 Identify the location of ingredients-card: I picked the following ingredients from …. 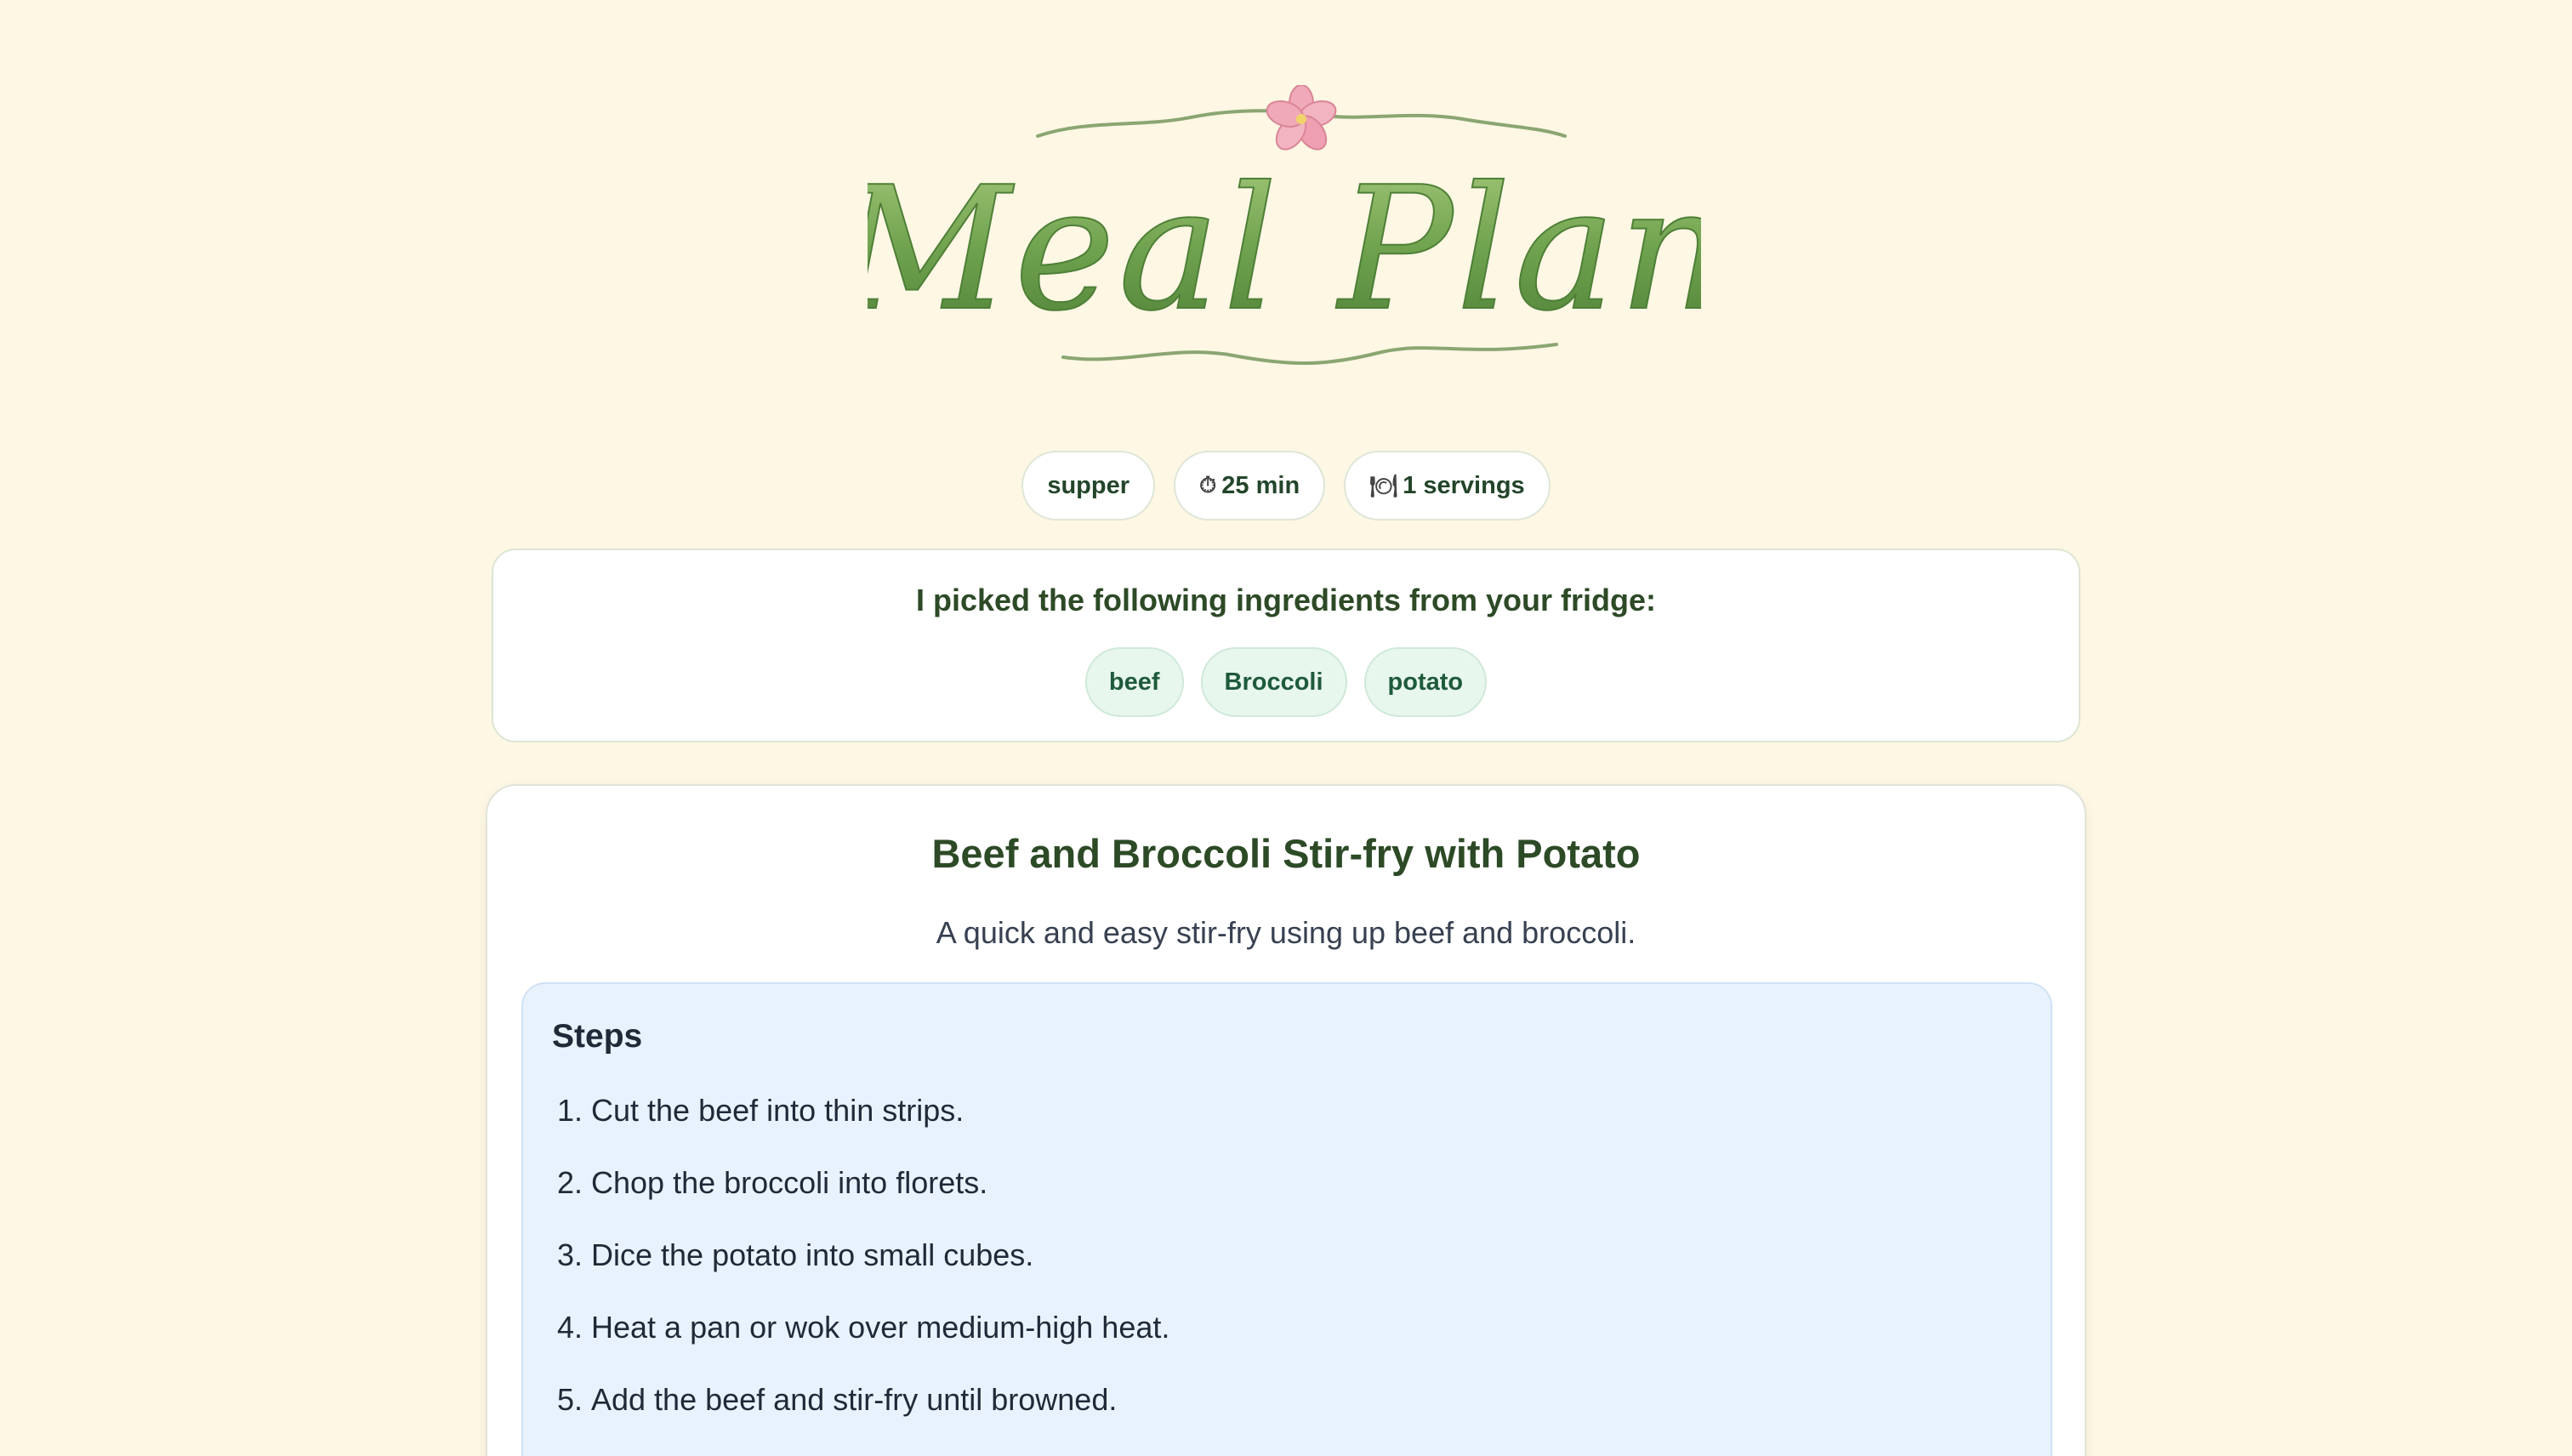
(1286, 645).